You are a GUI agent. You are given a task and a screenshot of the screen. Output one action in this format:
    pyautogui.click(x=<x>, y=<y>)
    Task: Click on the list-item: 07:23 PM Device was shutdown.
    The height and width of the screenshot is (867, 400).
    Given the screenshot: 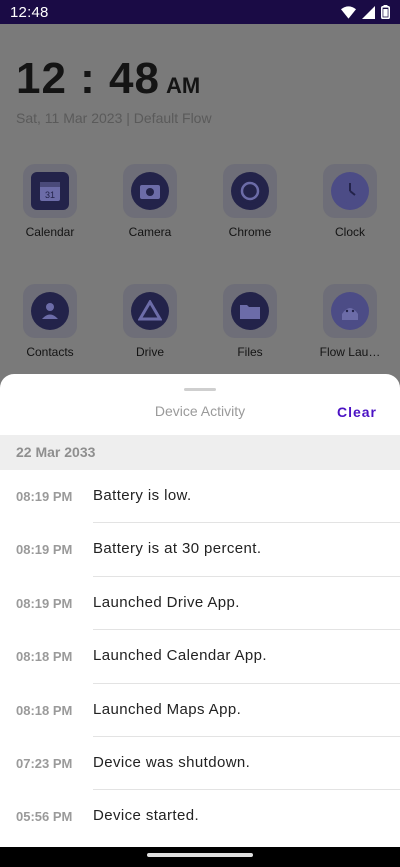 What is the action you would take?
    pyautogui.click(x=200, y=764)
    